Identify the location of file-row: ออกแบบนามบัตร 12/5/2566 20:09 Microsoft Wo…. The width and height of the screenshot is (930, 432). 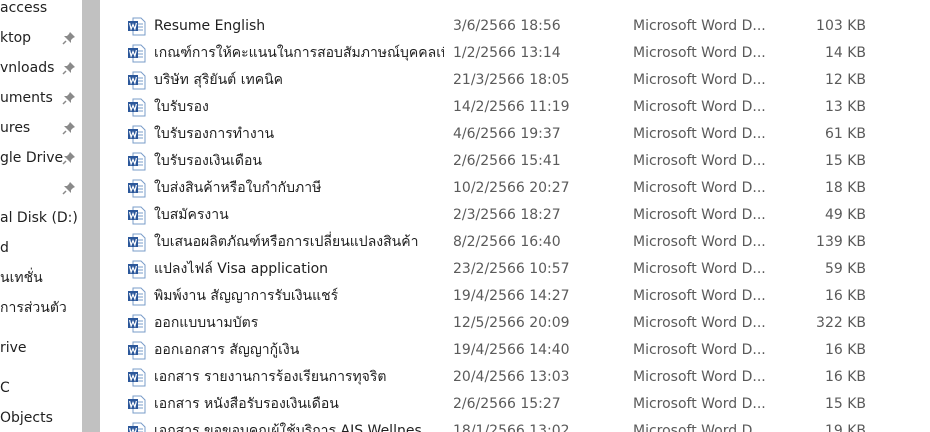
(522, 323).